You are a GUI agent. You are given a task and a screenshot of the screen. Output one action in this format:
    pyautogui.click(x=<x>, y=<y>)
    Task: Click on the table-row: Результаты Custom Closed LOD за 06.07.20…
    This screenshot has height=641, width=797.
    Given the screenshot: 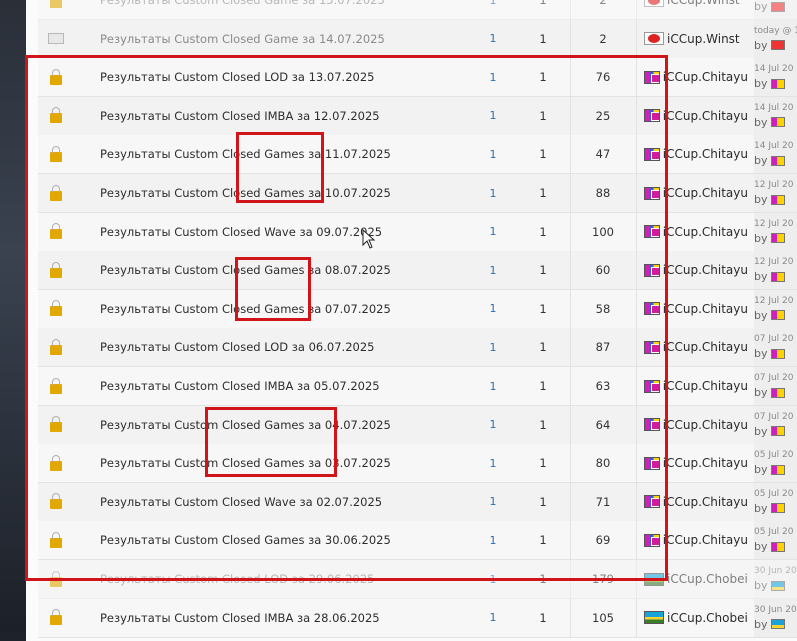 What is the action you would take?
    pyautogui.click(x=417, y=348)
    